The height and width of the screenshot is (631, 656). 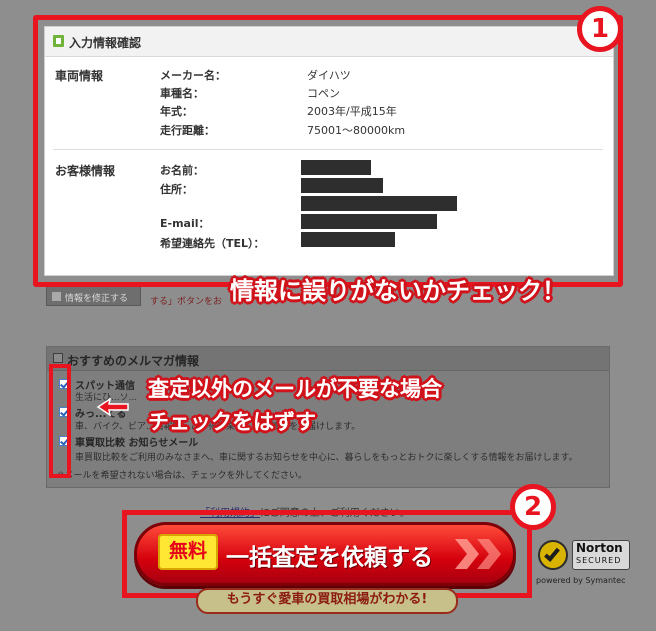 What do you see at coordinates (56, 296) in the screenshot?
I see `plus-icon` at bounding box center [56, 296].